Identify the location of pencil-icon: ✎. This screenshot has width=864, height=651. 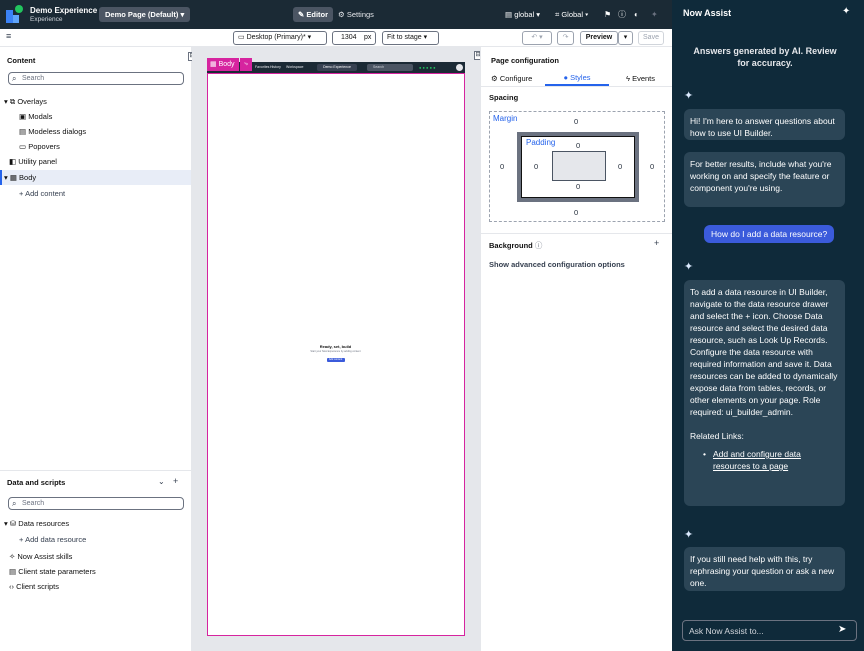
(301, 14).